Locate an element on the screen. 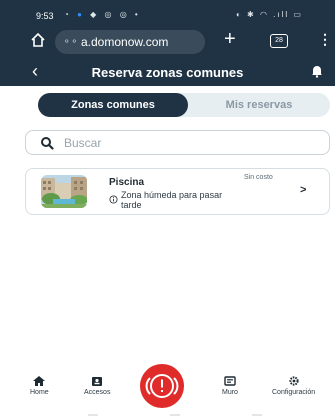 This screenshot has height=419, width=335. chevron-right-icon: > is located at coordinates (303, 190).